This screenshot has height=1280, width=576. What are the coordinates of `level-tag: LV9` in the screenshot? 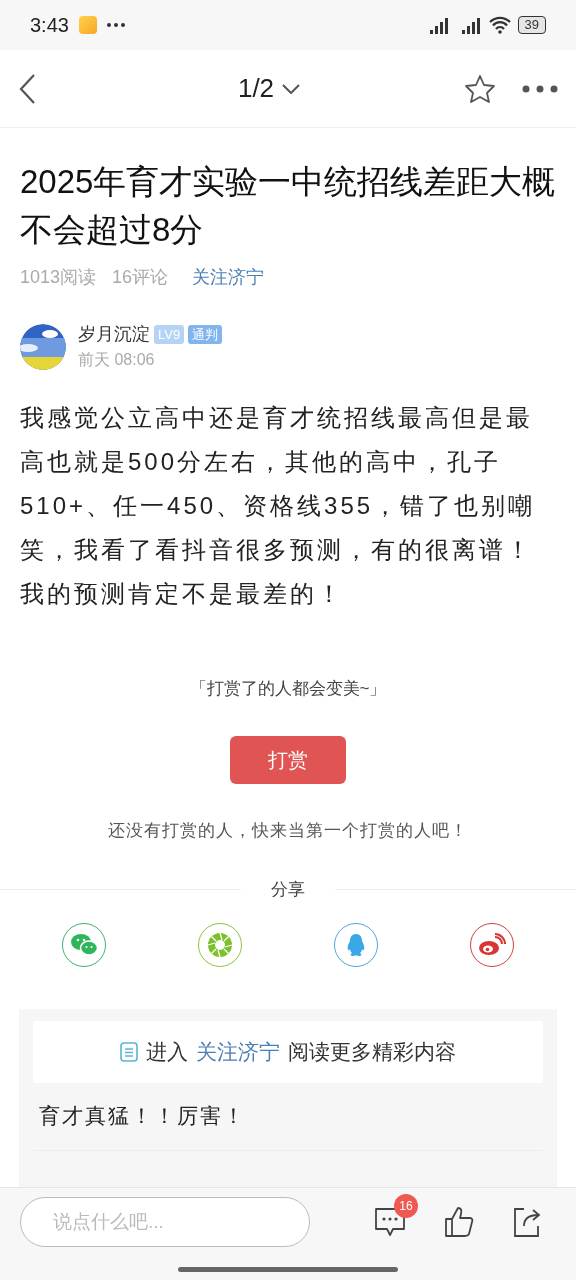 It's located at (169, 334).